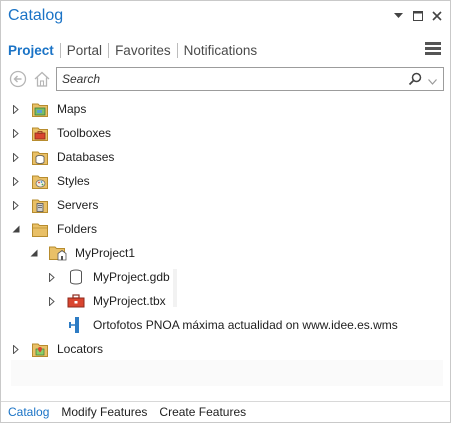 The height and width of the screenshot is (423, 451). I want to click on tree-item-styles: Styles, so click(50, 181).